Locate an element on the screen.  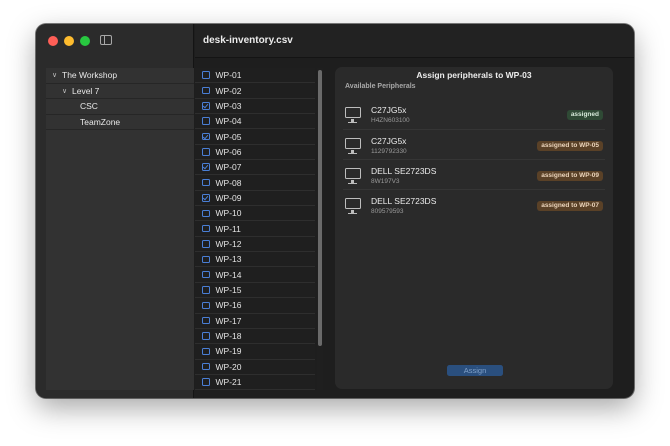
workstation-row: WP-21 is located at coordinates (255, 382).